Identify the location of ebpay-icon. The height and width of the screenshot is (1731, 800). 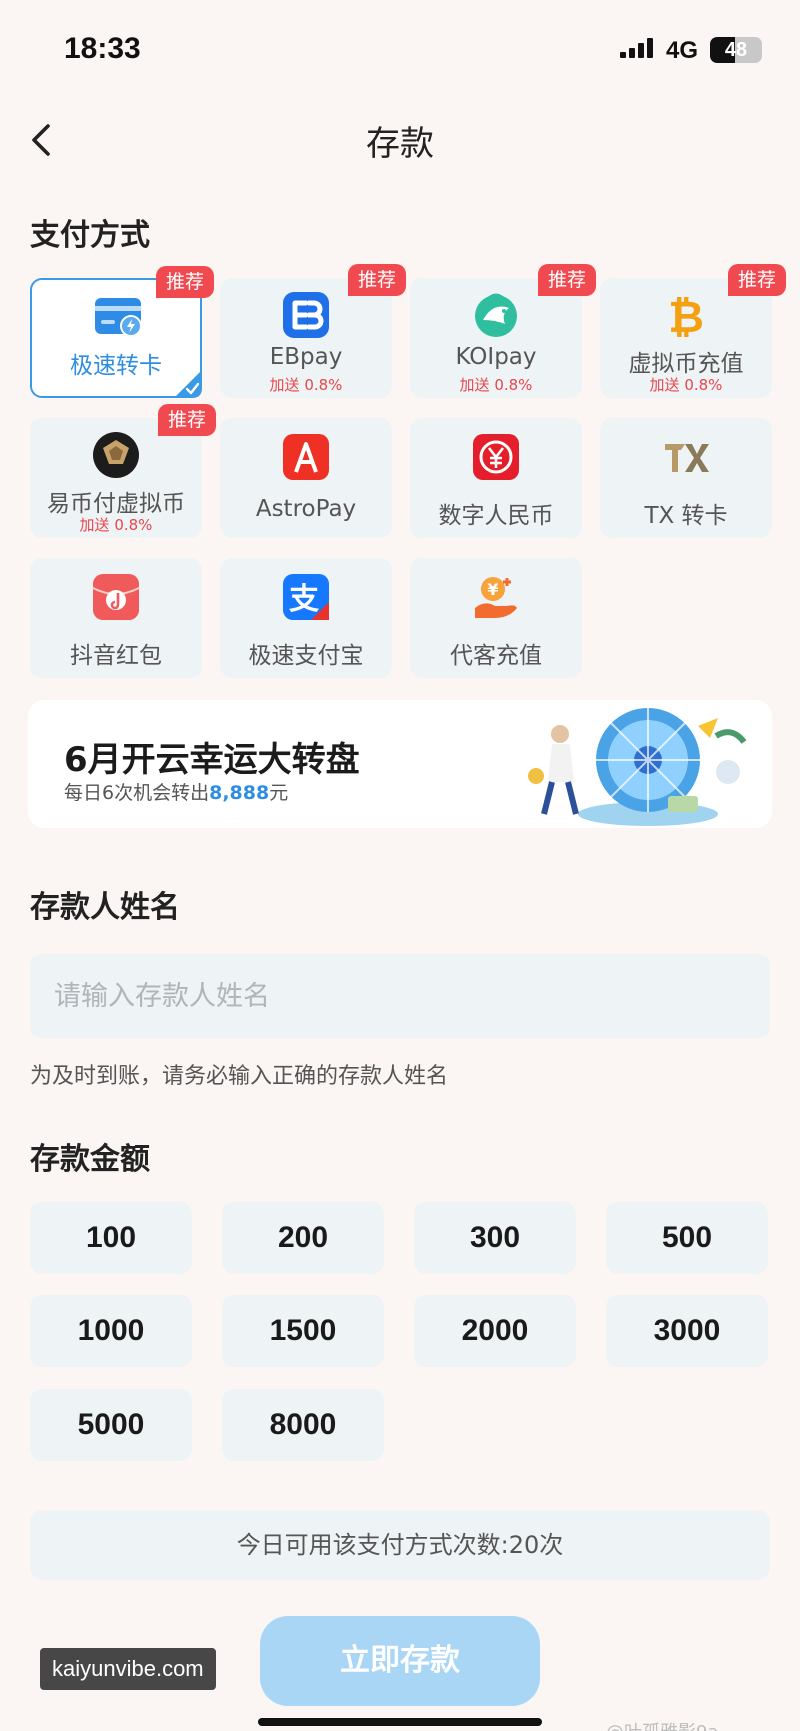
(306, 315).